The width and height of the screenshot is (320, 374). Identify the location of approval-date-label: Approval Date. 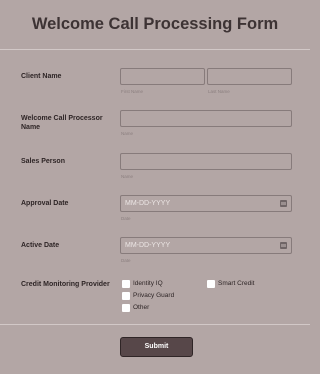
(45, 203).